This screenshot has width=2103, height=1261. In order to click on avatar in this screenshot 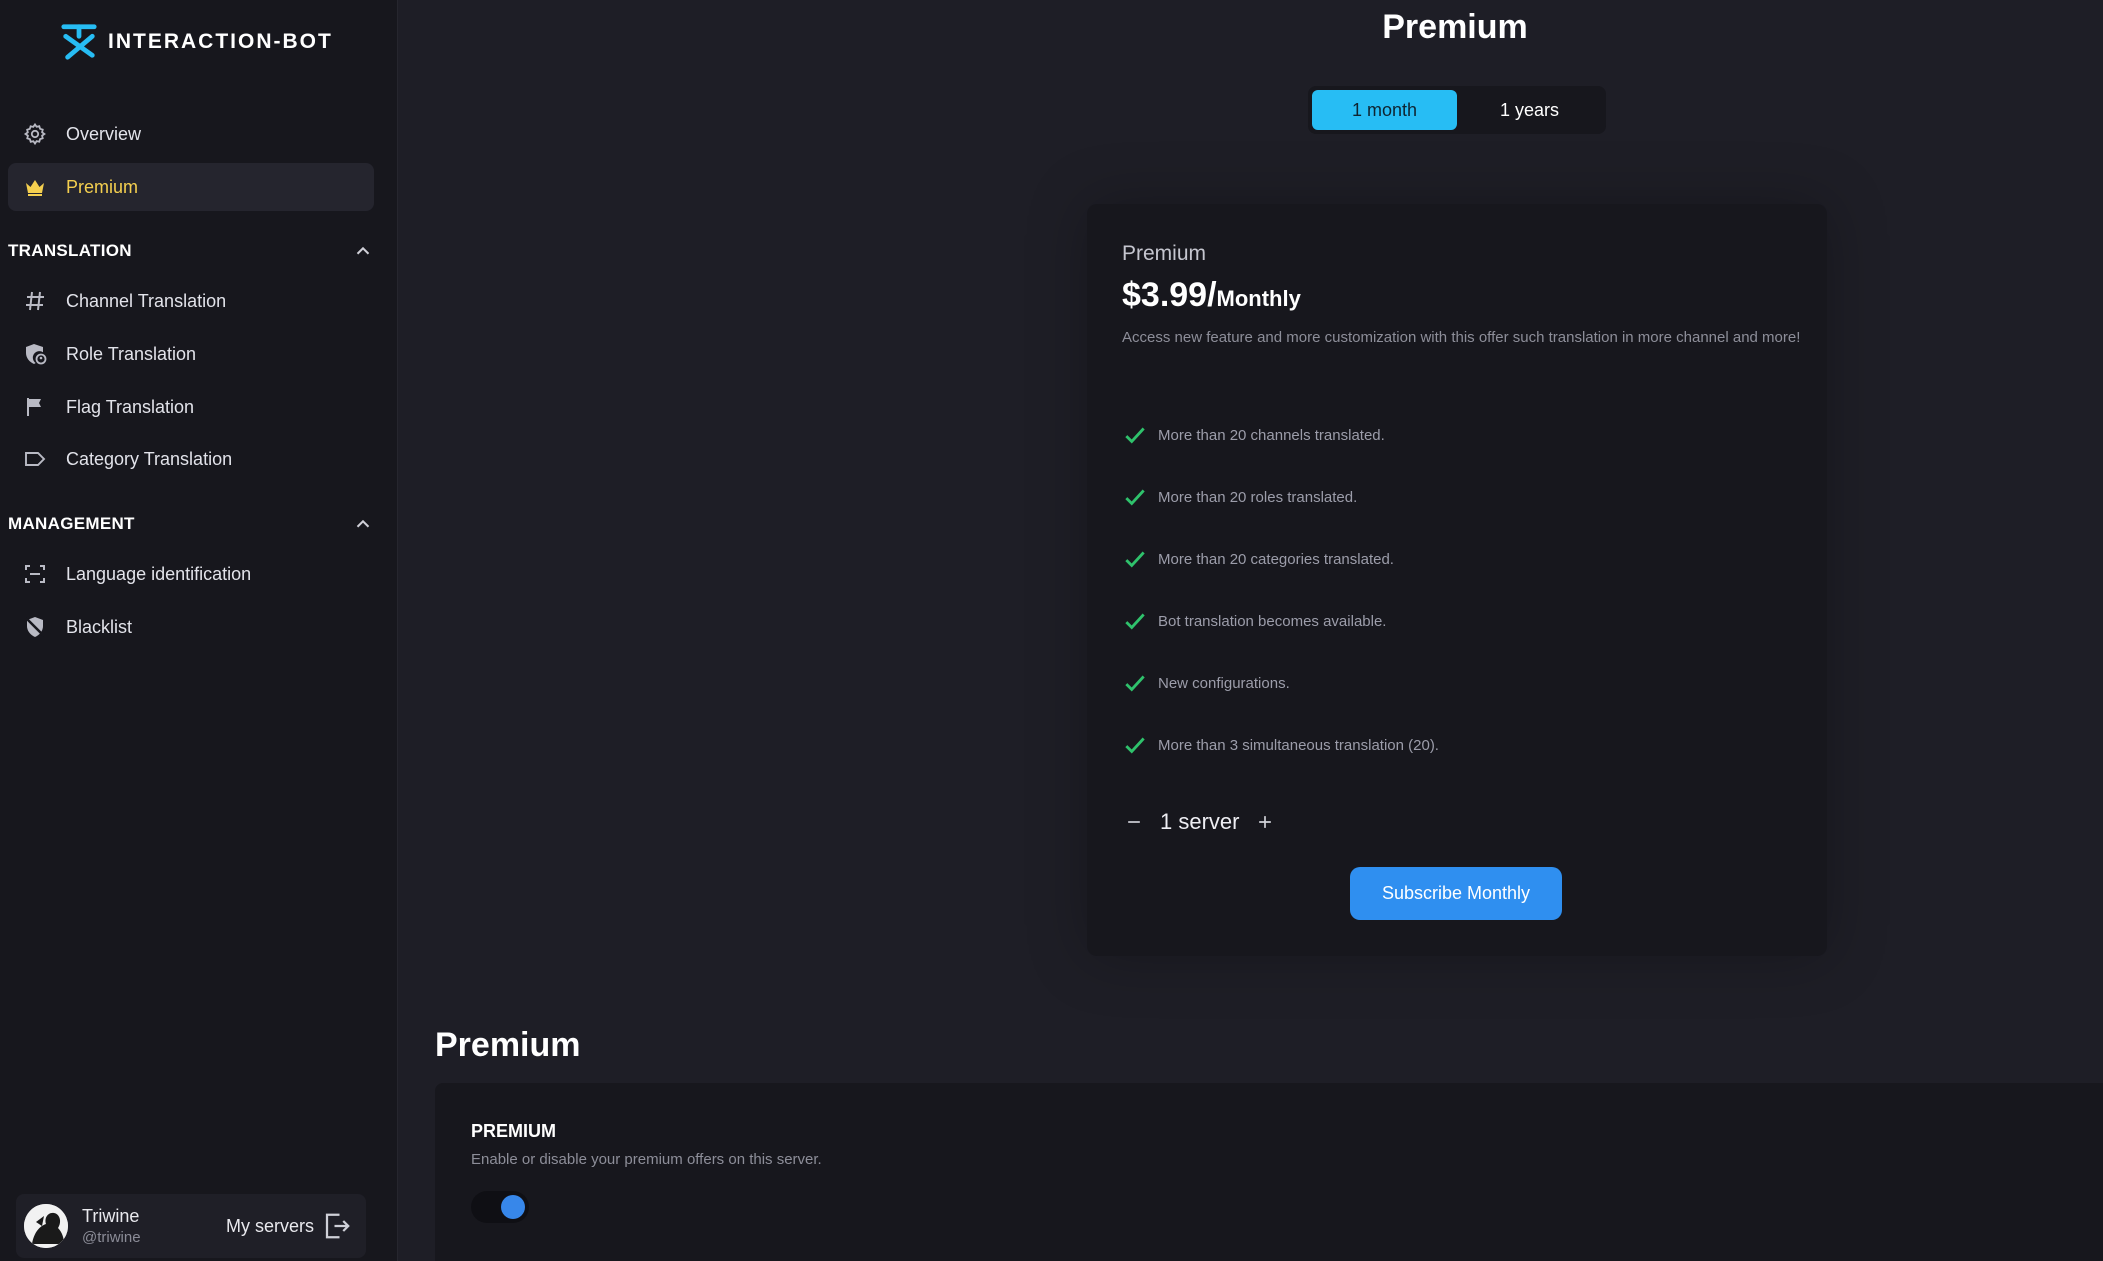, I will do `click(46, 1226)`.